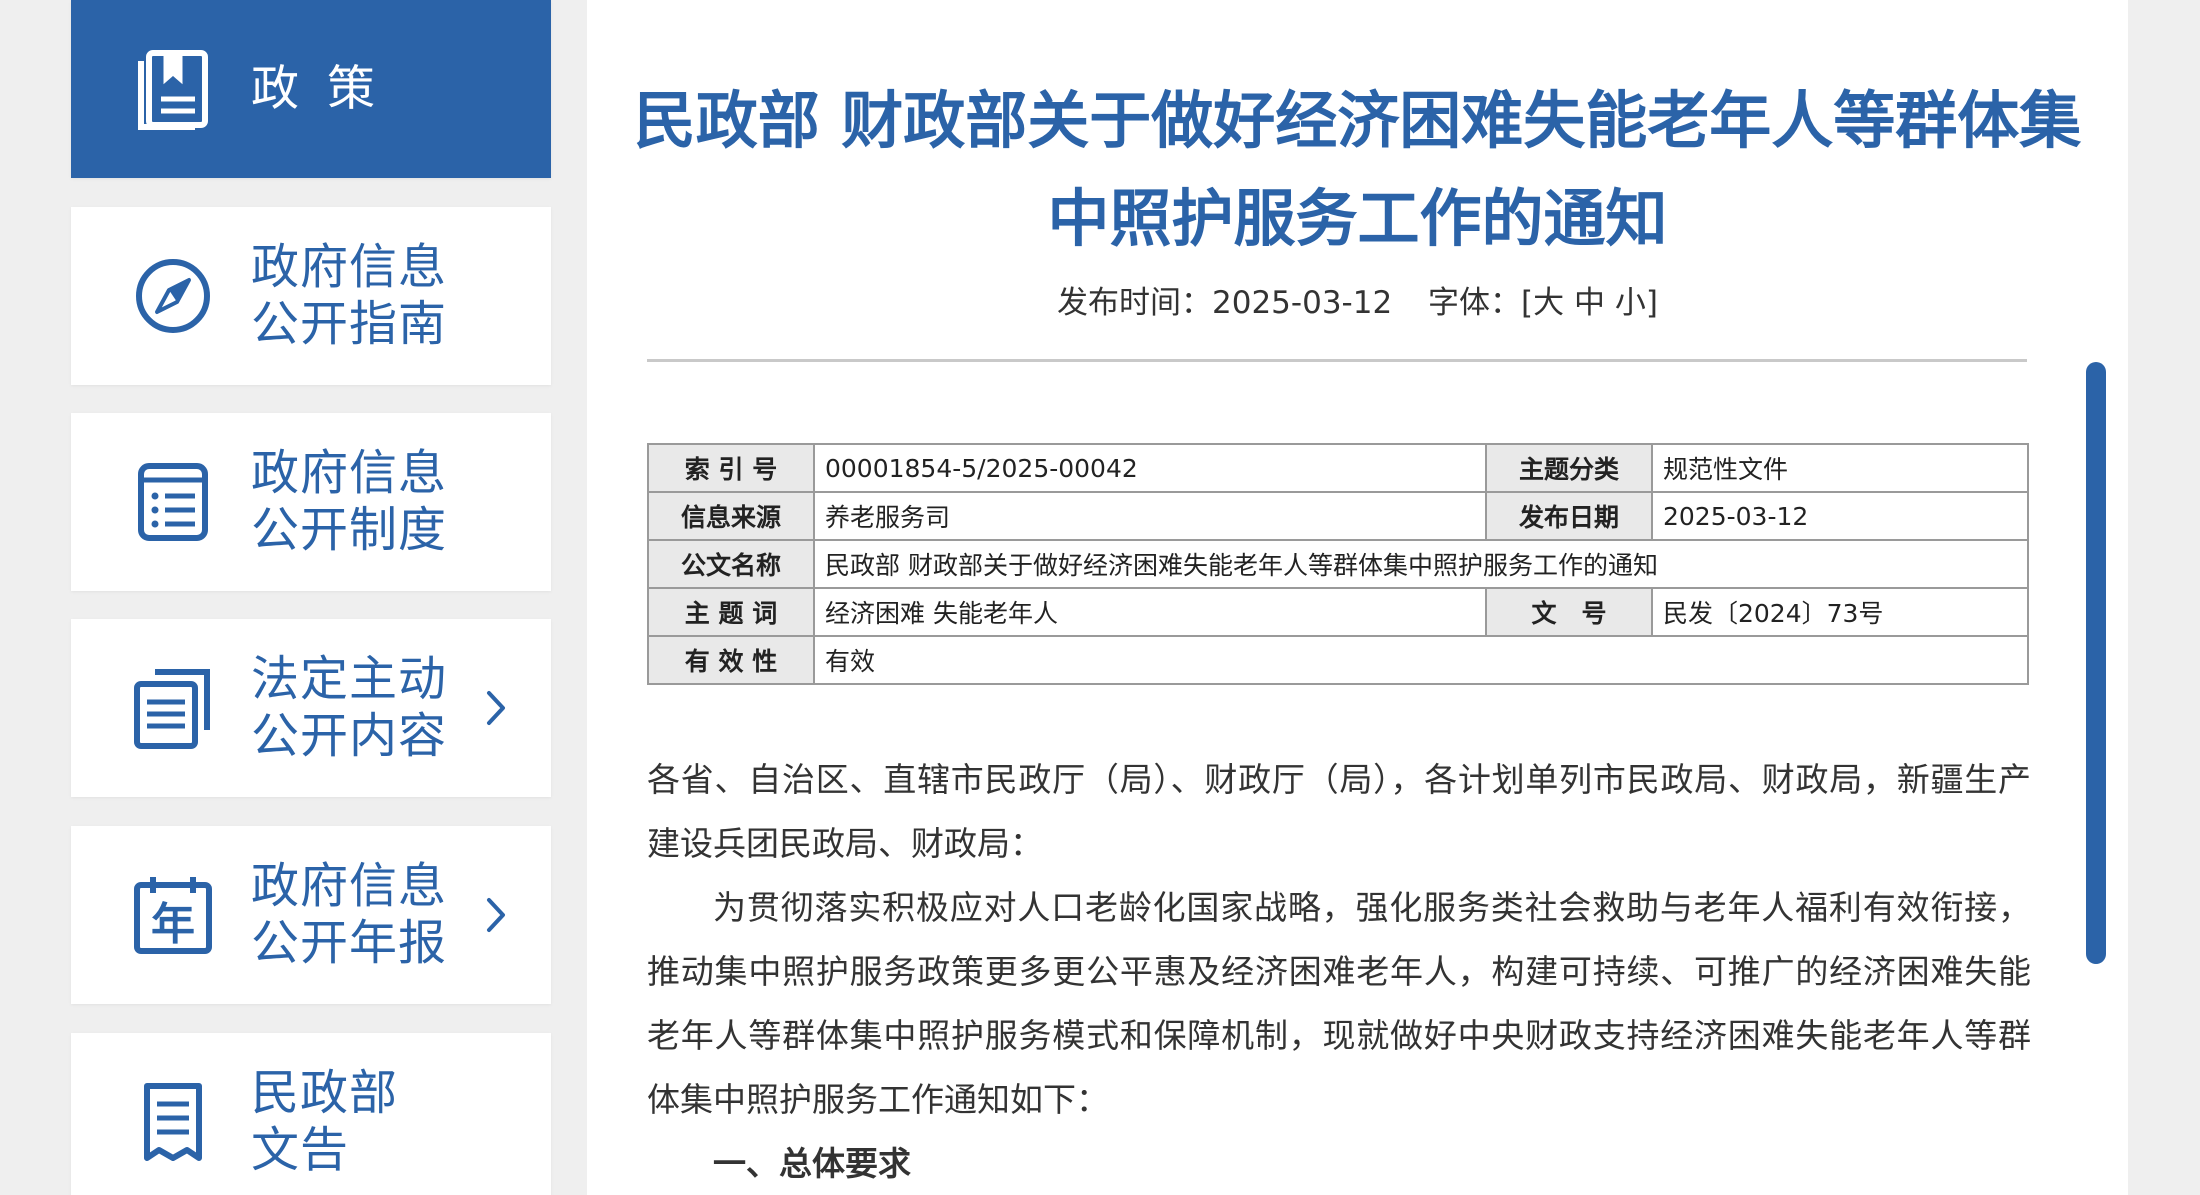 Image resolution: width=2200 pixels, height=1195 pixels. I want to click on info-source-label: 信息来源, so click(731, 516).